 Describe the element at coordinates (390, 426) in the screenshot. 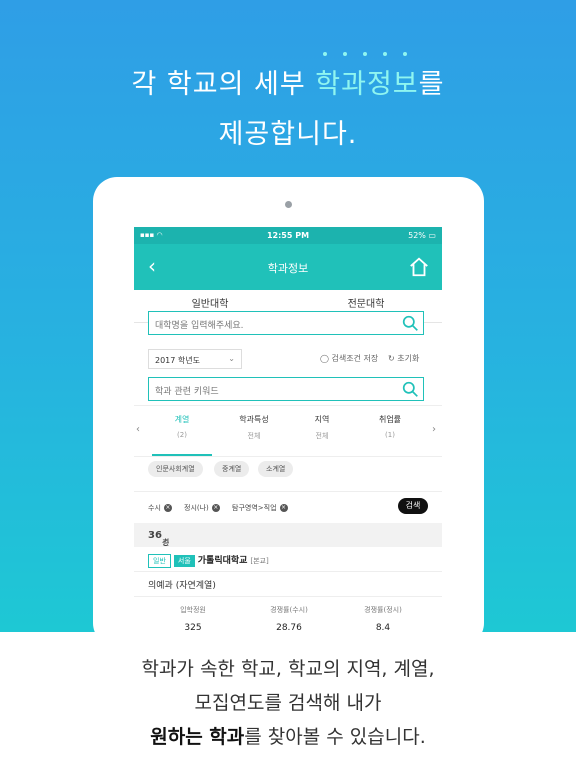

I see `filter-employment: 취업률 (1)` at that location.